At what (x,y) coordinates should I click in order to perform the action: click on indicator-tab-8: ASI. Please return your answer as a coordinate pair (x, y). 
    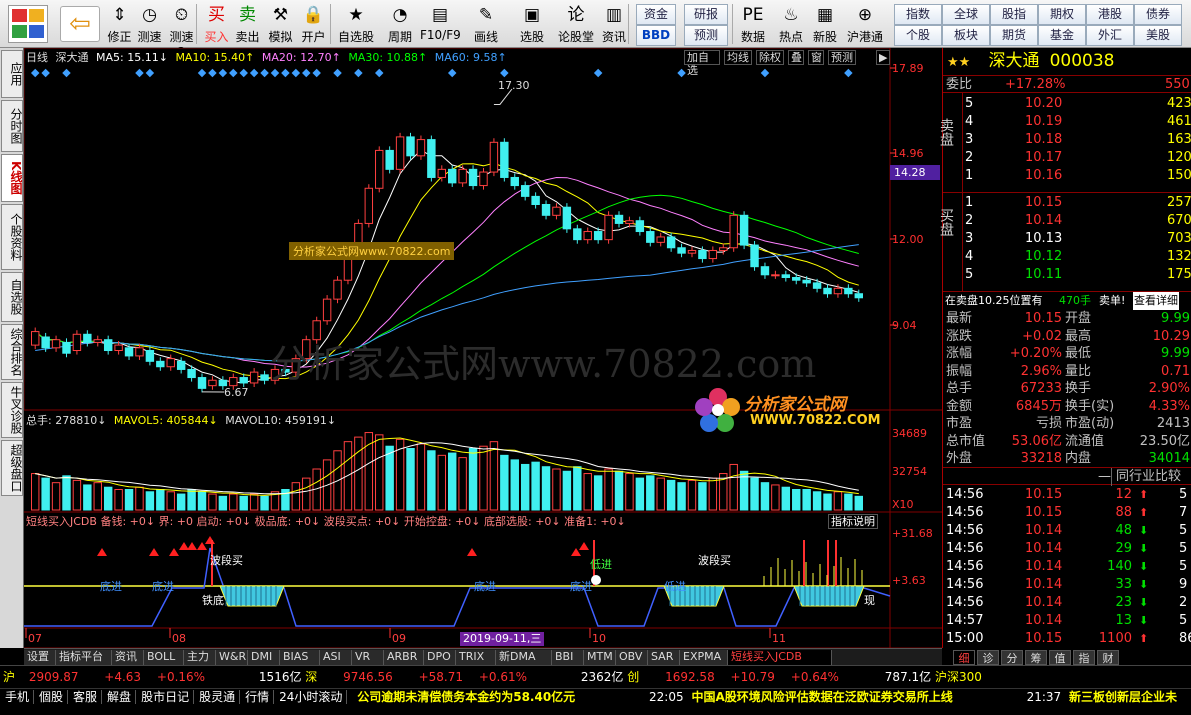
    Looking at the image, I should click on (336, 657).